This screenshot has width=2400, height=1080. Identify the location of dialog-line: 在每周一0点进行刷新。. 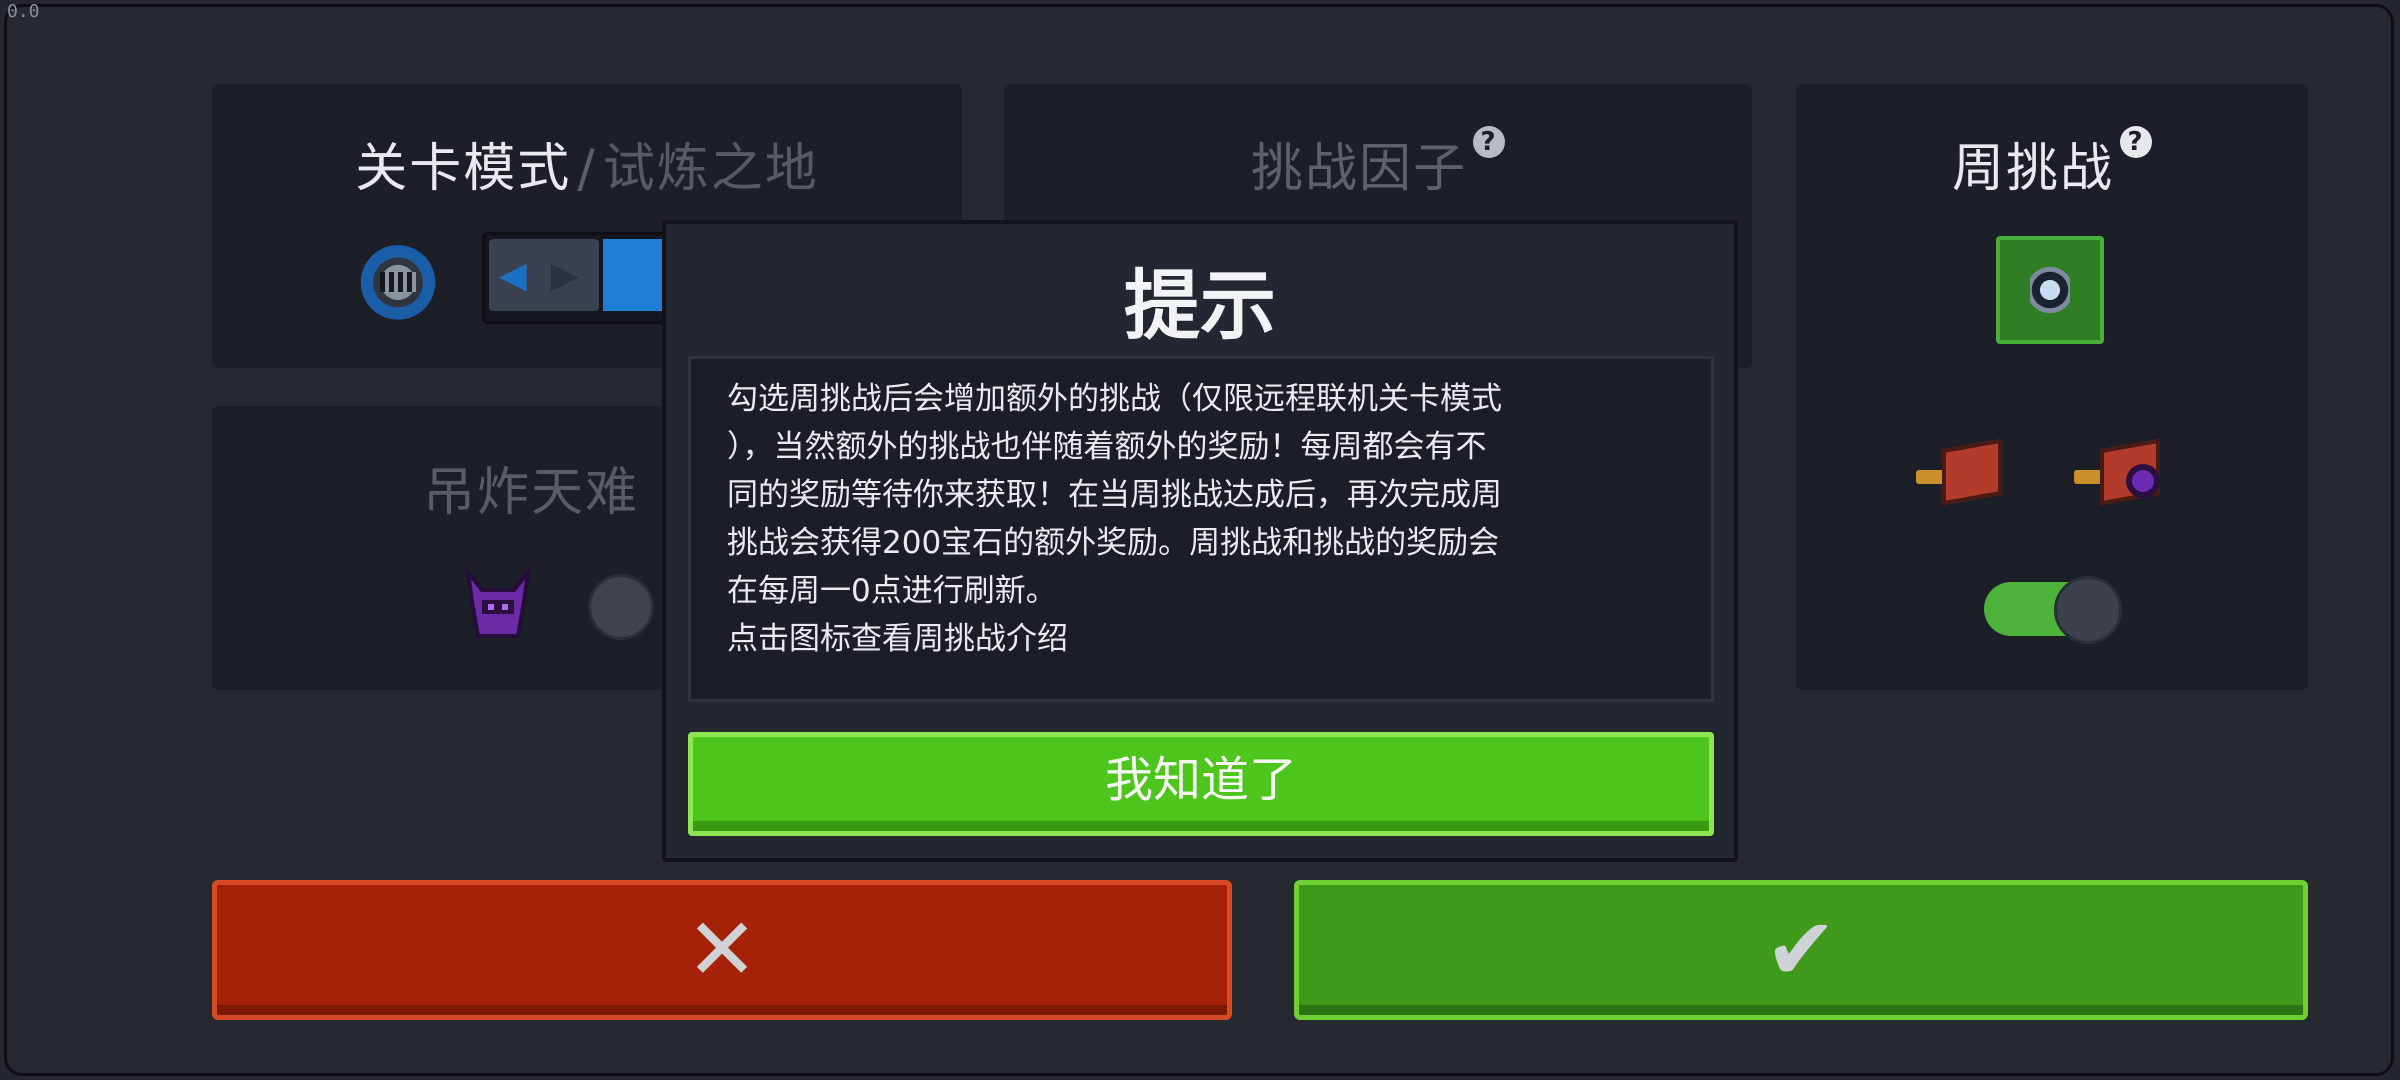
(892, 591).